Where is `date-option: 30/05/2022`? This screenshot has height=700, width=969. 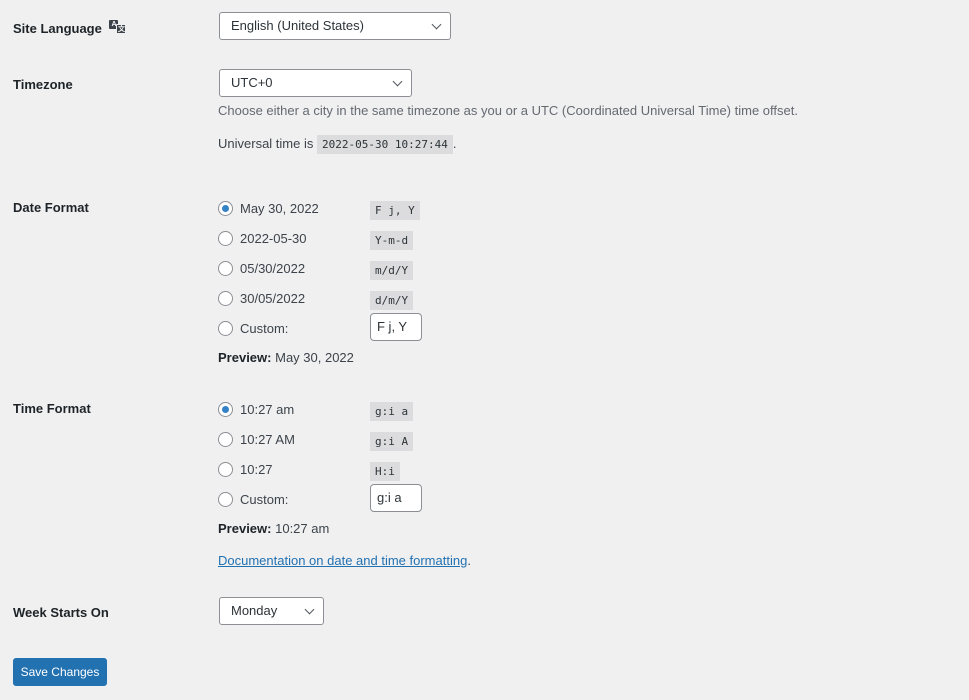 date-option: 30/05/2022 is located at coordinates (261, 298).